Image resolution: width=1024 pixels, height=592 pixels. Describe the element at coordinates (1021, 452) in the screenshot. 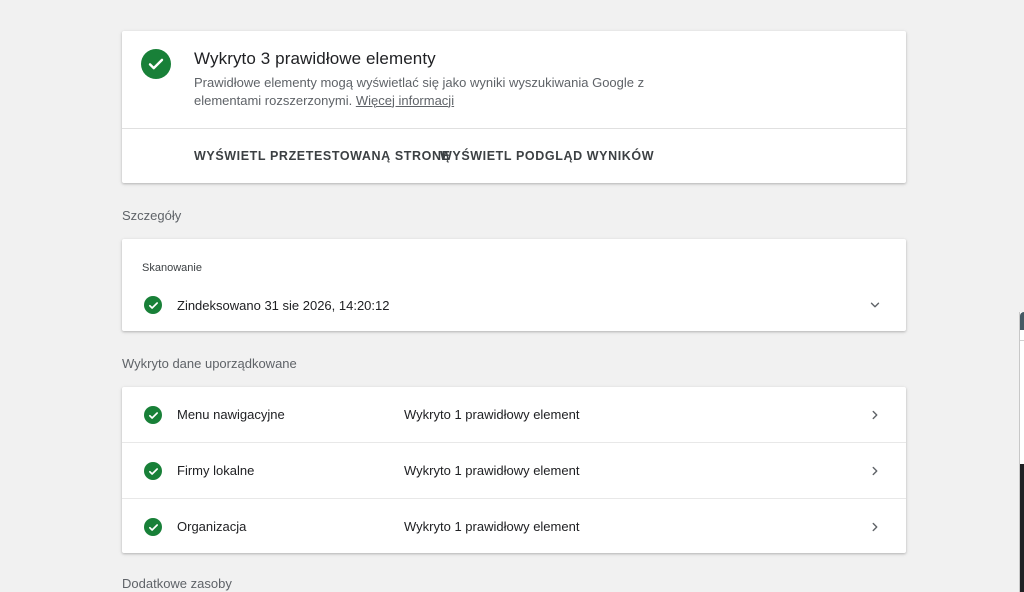

I see `side-panel-edge` at that location.